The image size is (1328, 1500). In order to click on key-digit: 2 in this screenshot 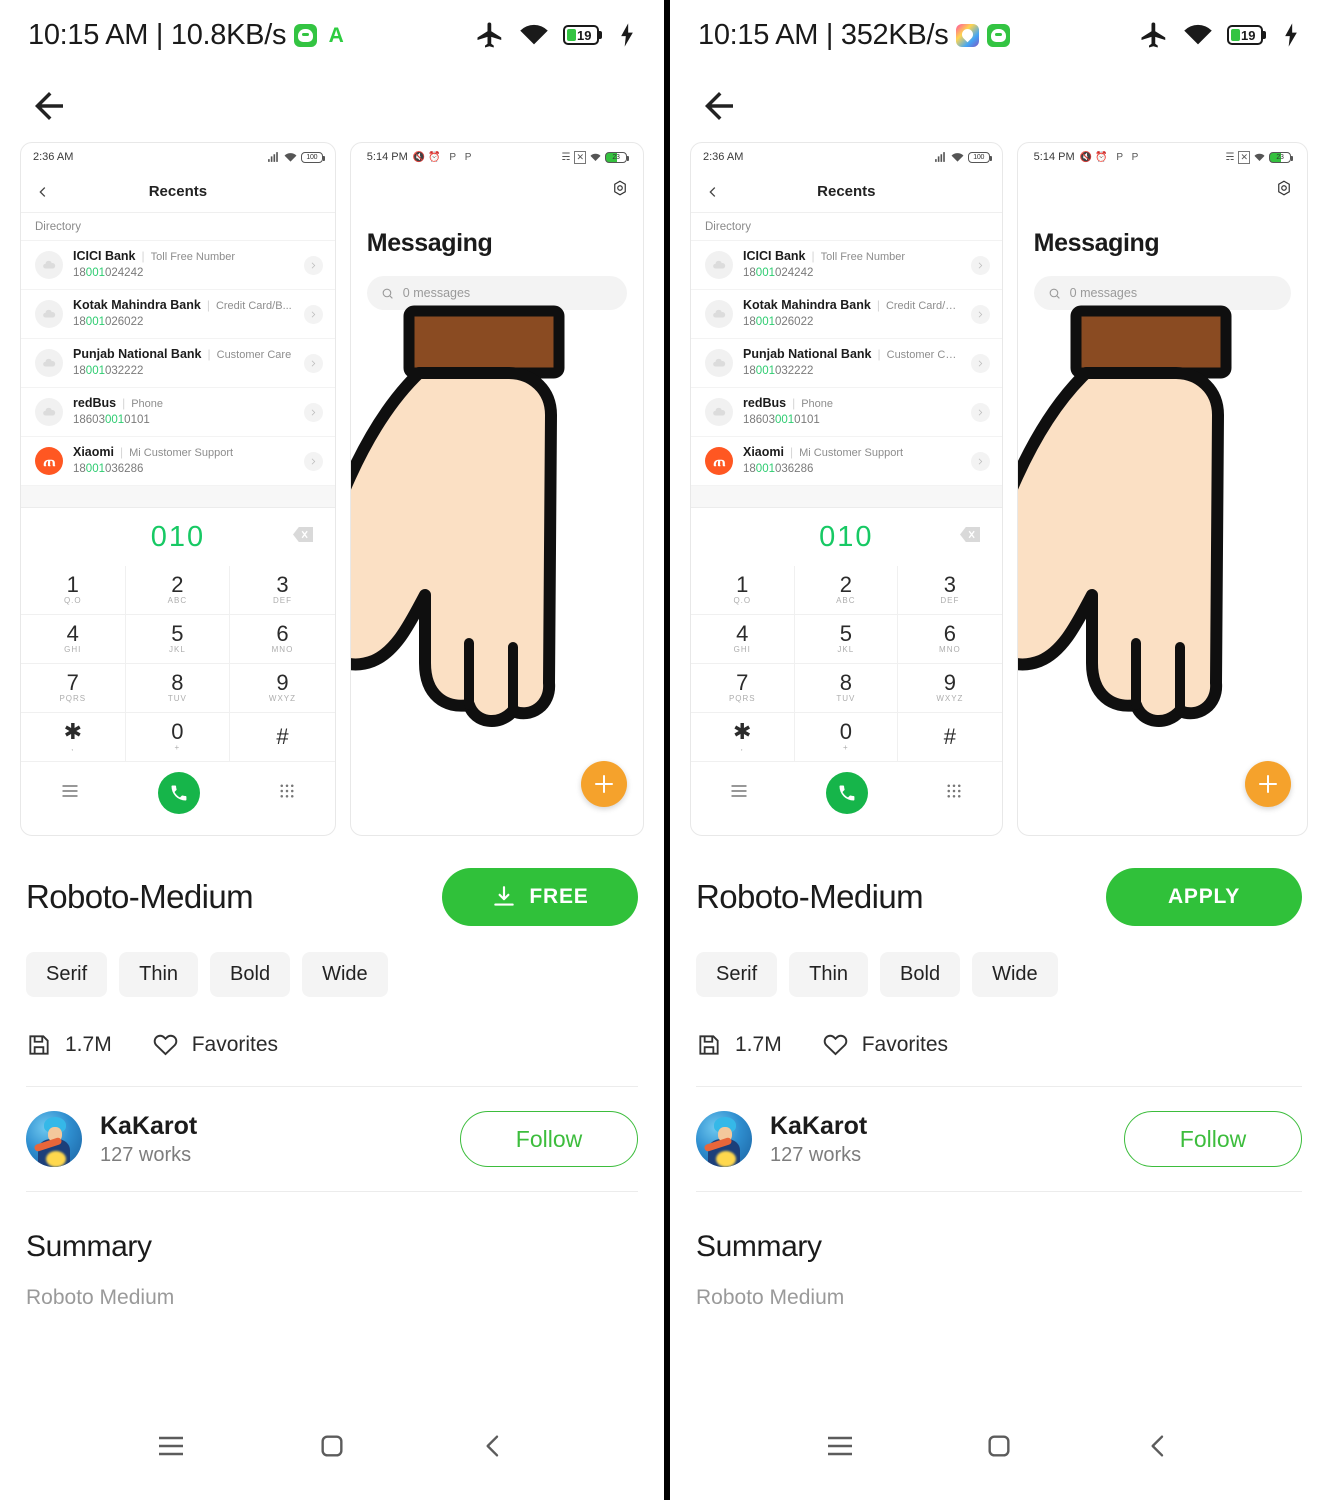, I will do `click(845, 585)`.